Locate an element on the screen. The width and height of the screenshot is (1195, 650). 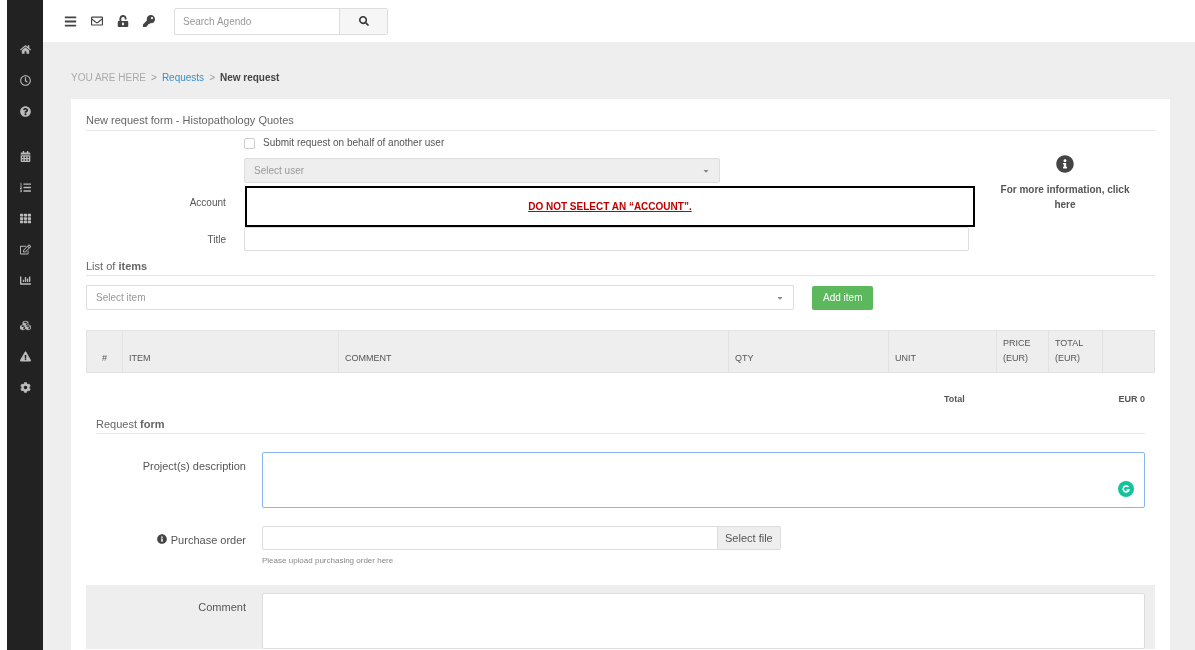
form-title: New request form - Histopathology Quotes is located at coordinates (620, 122).